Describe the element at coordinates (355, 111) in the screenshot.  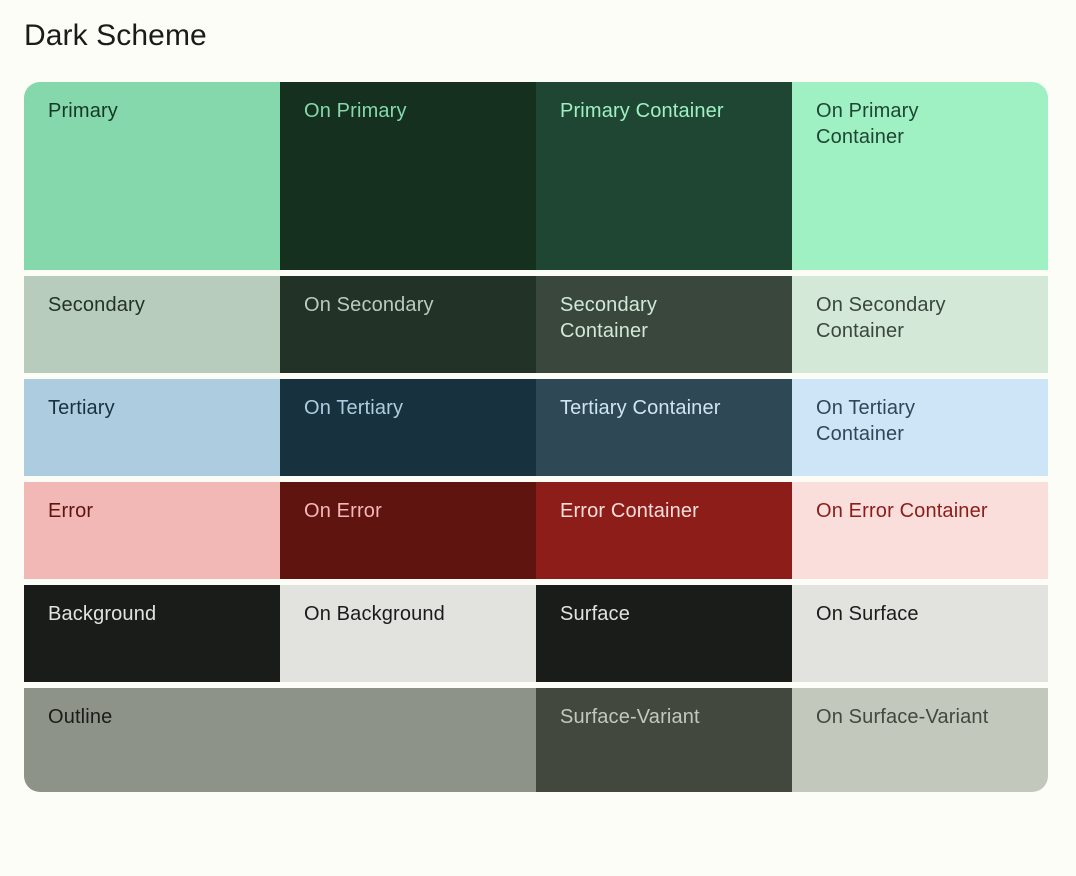
I see `swatch-label: On Primary` at that location.